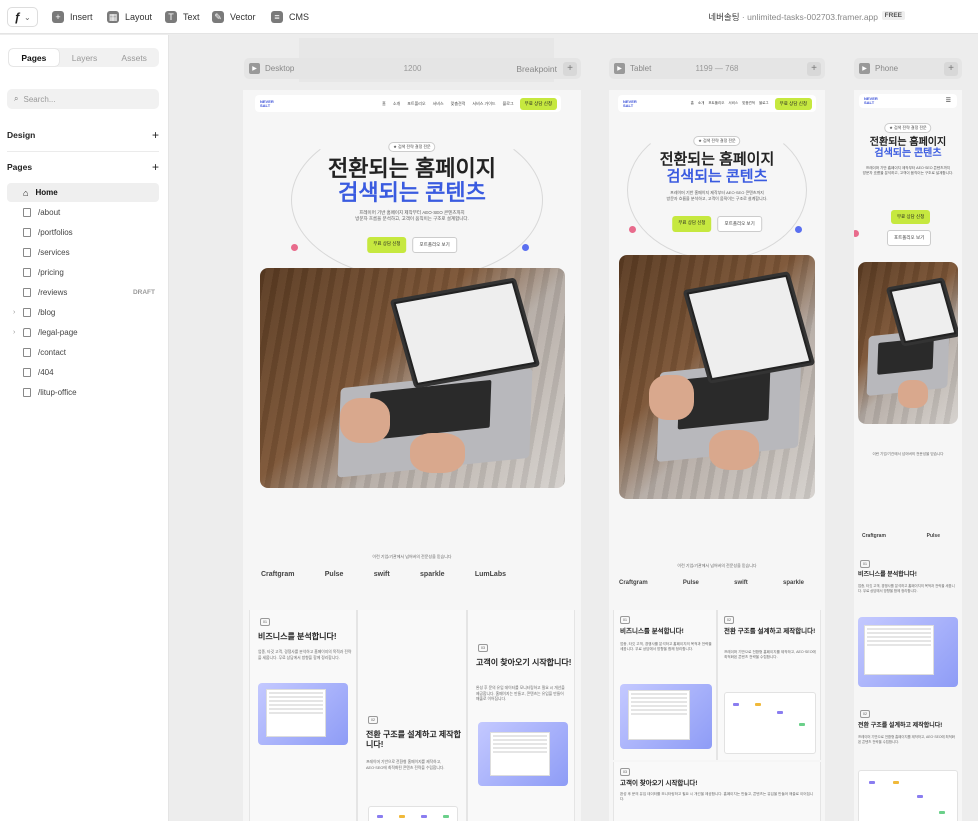  What do you see at coordinates (412, 378) in the screenshot?
I see `hero-laptop-image` at bounding box center [412, 378].